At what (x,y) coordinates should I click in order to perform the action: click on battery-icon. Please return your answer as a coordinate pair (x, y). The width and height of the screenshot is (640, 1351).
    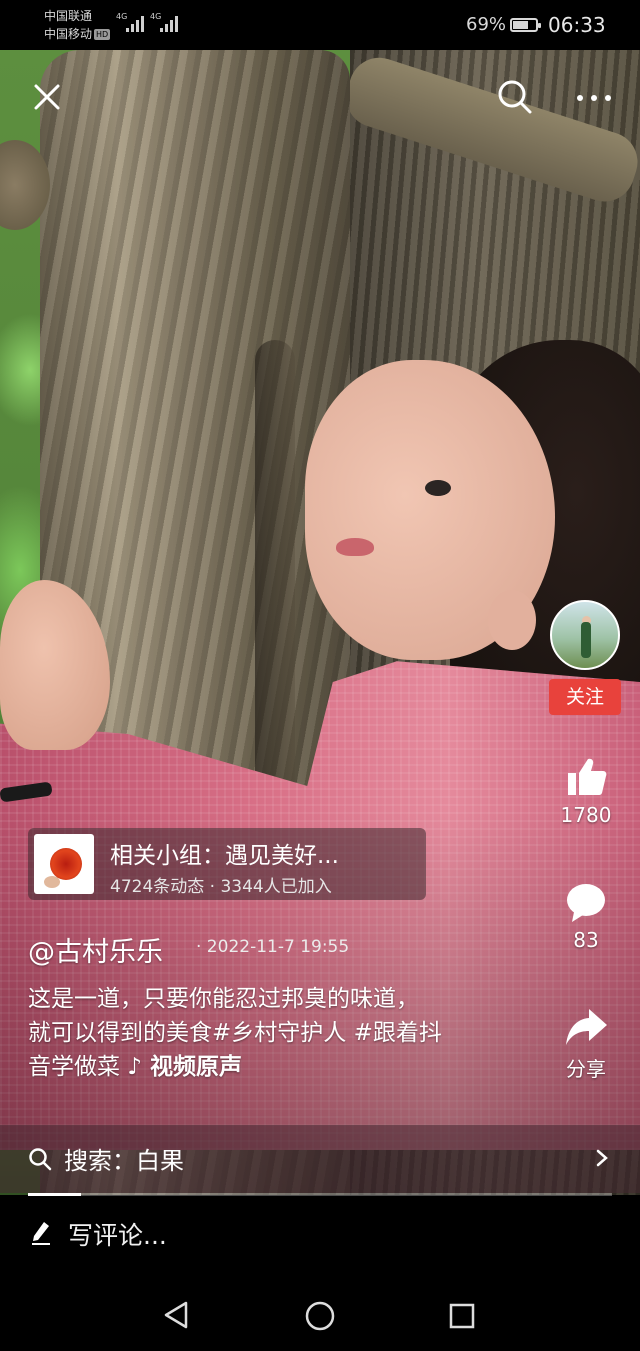
    Looking at the image, I should click on (525, 25).